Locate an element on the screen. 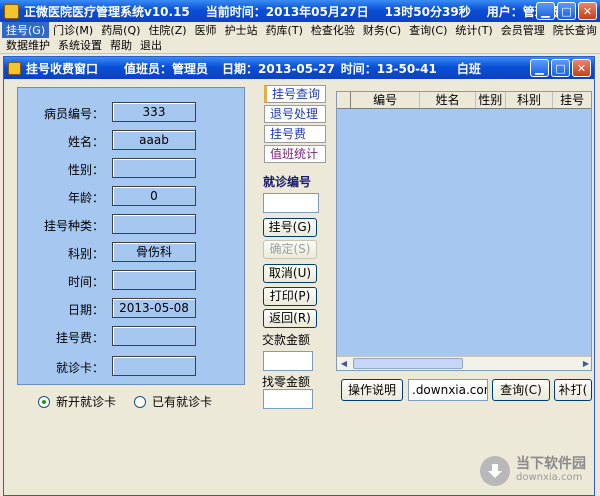 This screenshot has width=600, height=496. registration-title: 挂号收费窗口 is located at coordinates (62, 68).